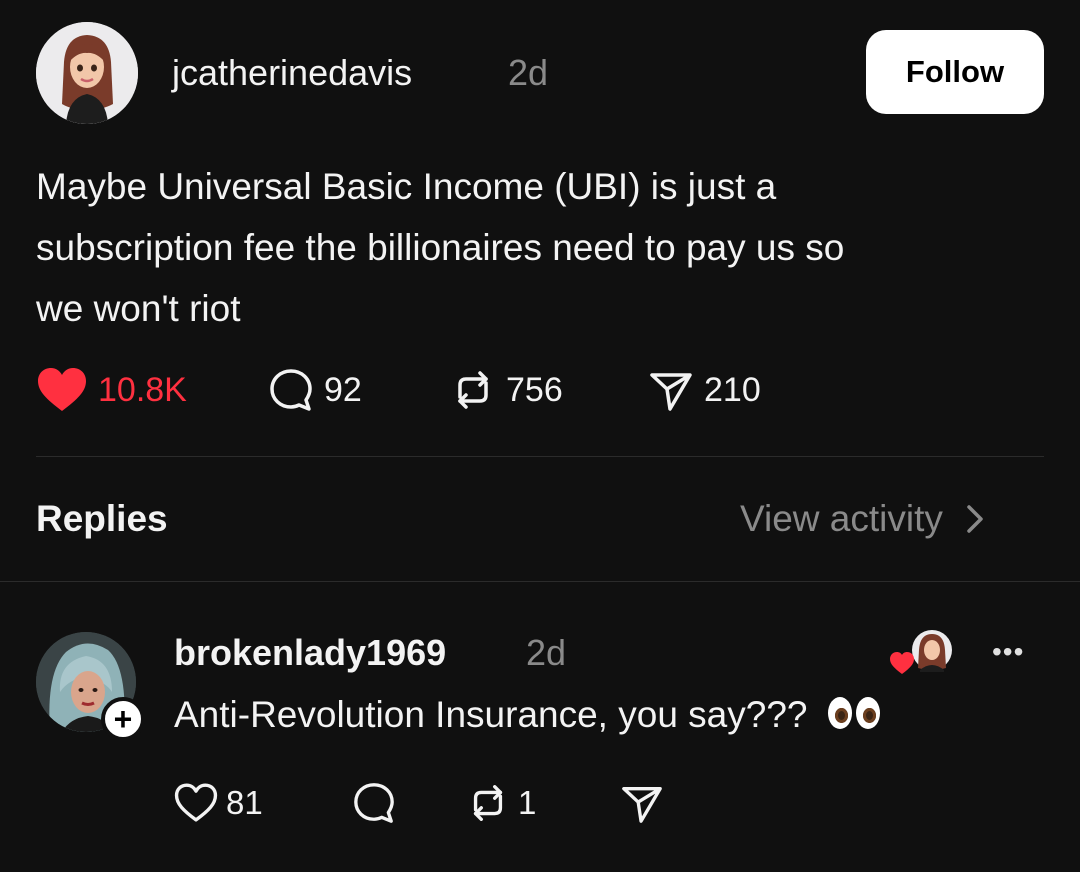 This screenshot has width=1080, height=872. Describe the element at coordinates (975, 519) in the screenshot. I see `chevron-right-icon` at that location.